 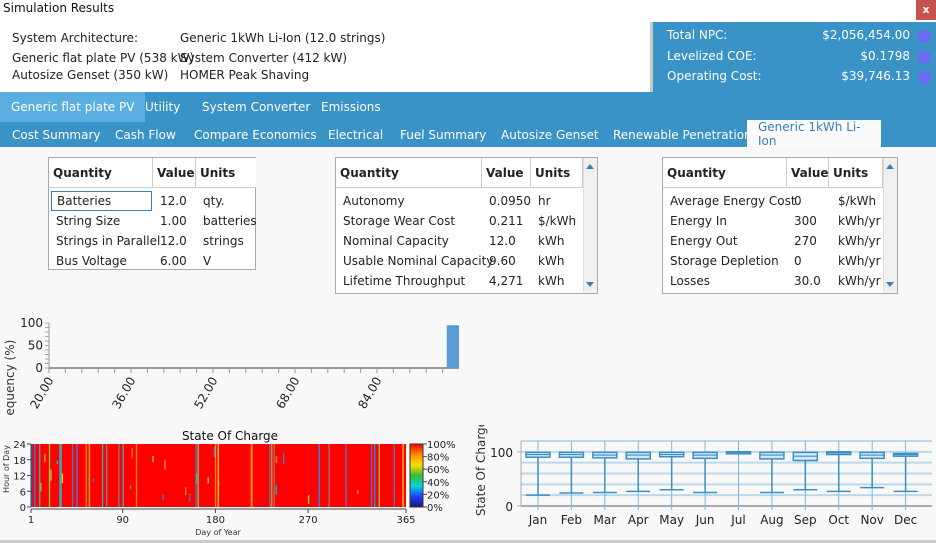 What do you see at coordinates (374, 201) in the screenshot?
I see `cell-quantity: Autonomy` at bounding box center [374, 201].